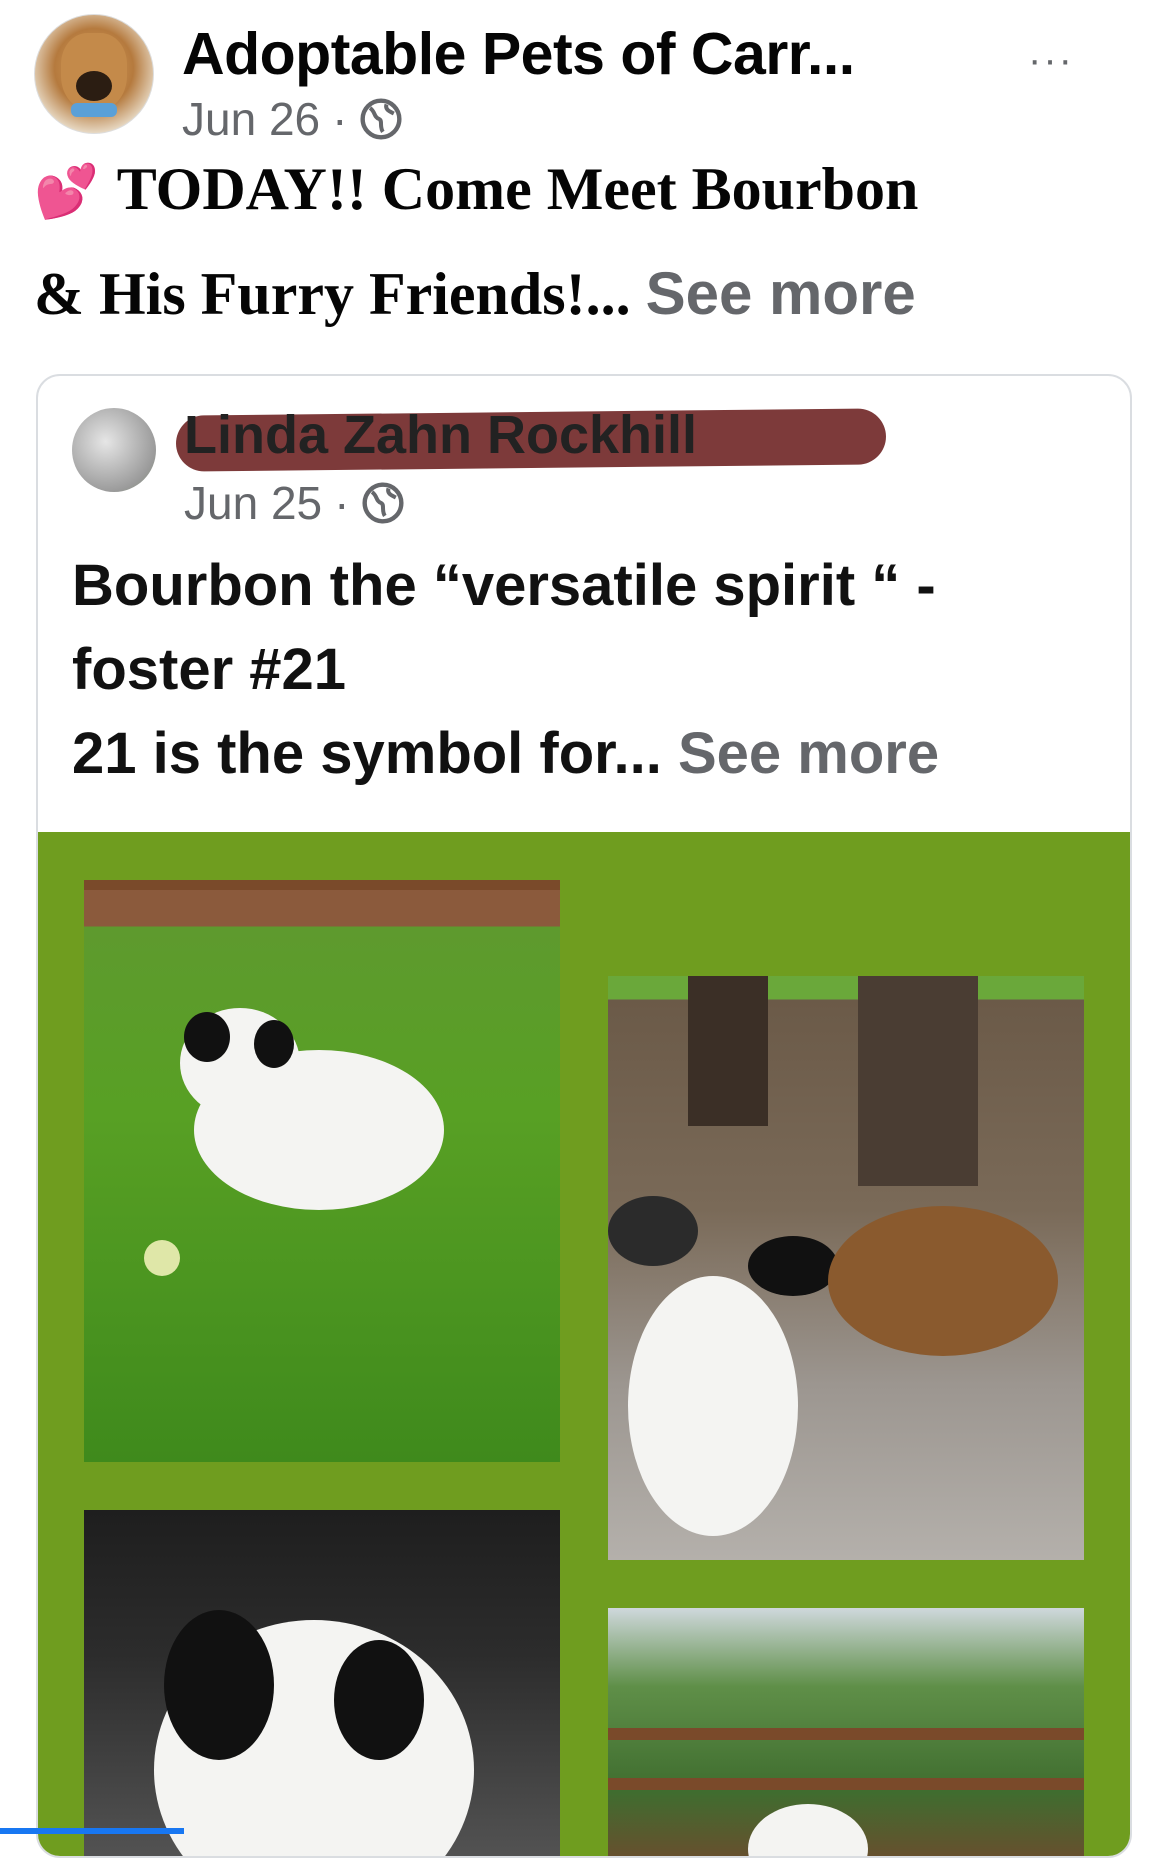 This screenshot has height=1858, width=1168. I want to click on more-options-icon: ···, so click(1051, 60).